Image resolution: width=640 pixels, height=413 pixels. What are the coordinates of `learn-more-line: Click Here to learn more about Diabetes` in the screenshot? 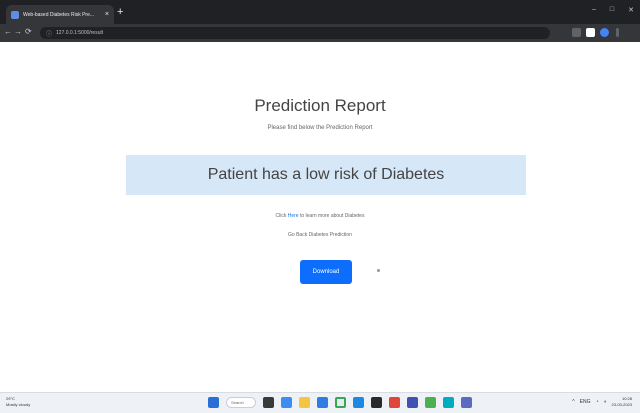 It's located at (320, 216).